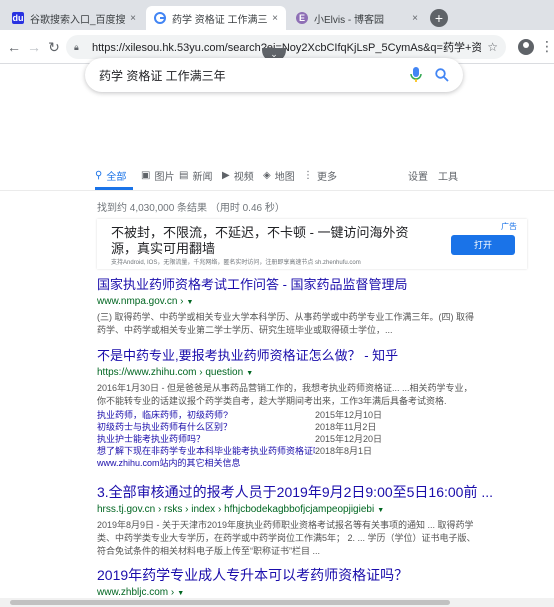 The width and height of the screenshot is (554, 607). Describe the element at coordinates (116, 177) in the screenshot. I see `tab-label: 全部` at that location.